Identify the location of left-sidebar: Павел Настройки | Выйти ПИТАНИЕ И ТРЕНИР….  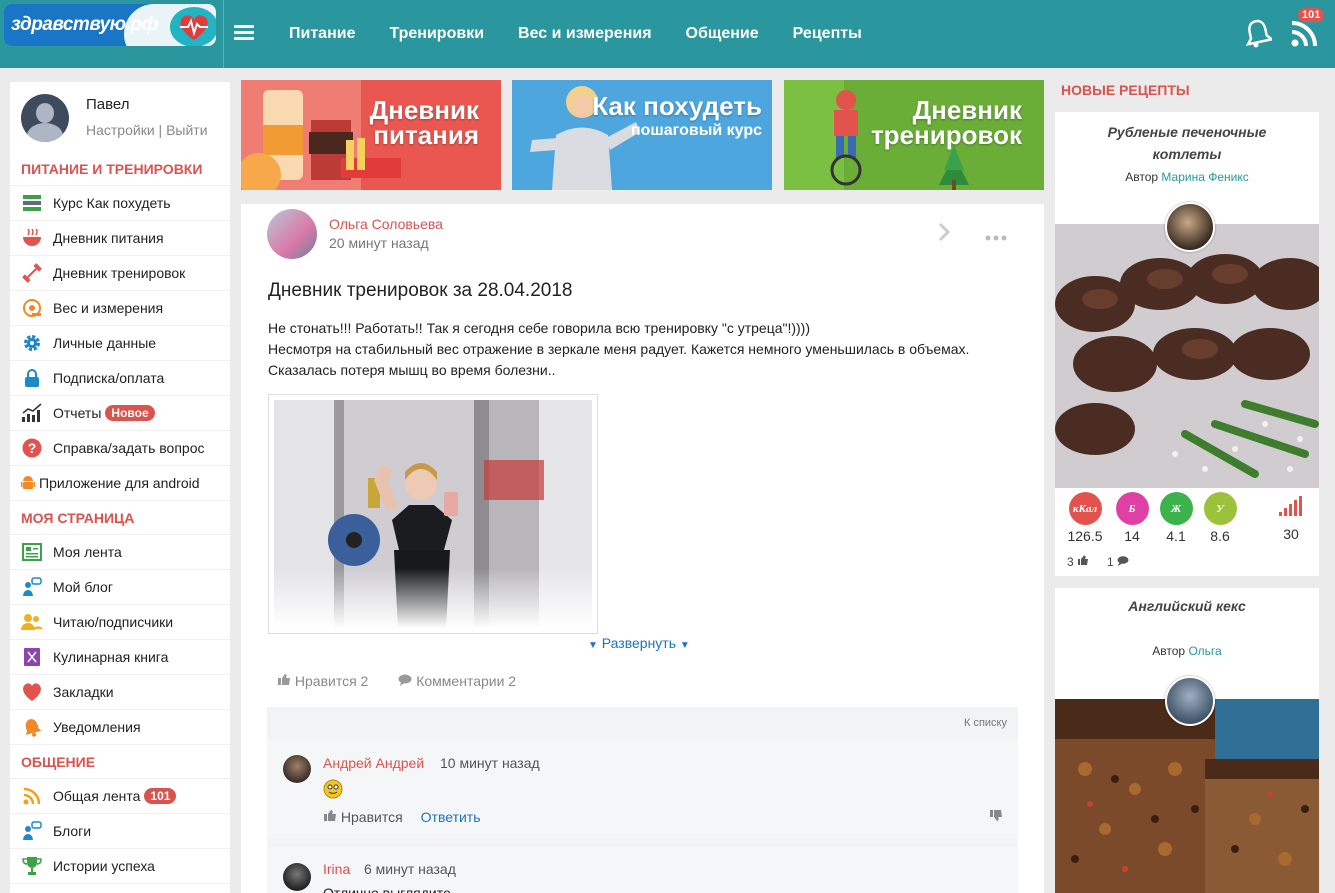
(120, 487).